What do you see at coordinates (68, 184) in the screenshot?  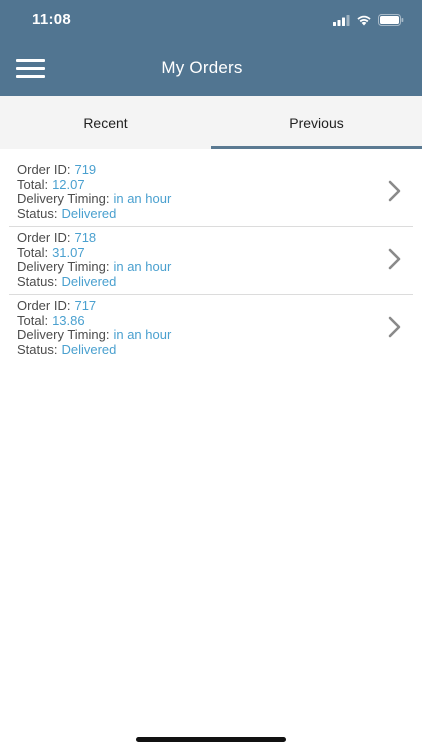 I see `total-value: 12.07` at bounding box center [68, 184].